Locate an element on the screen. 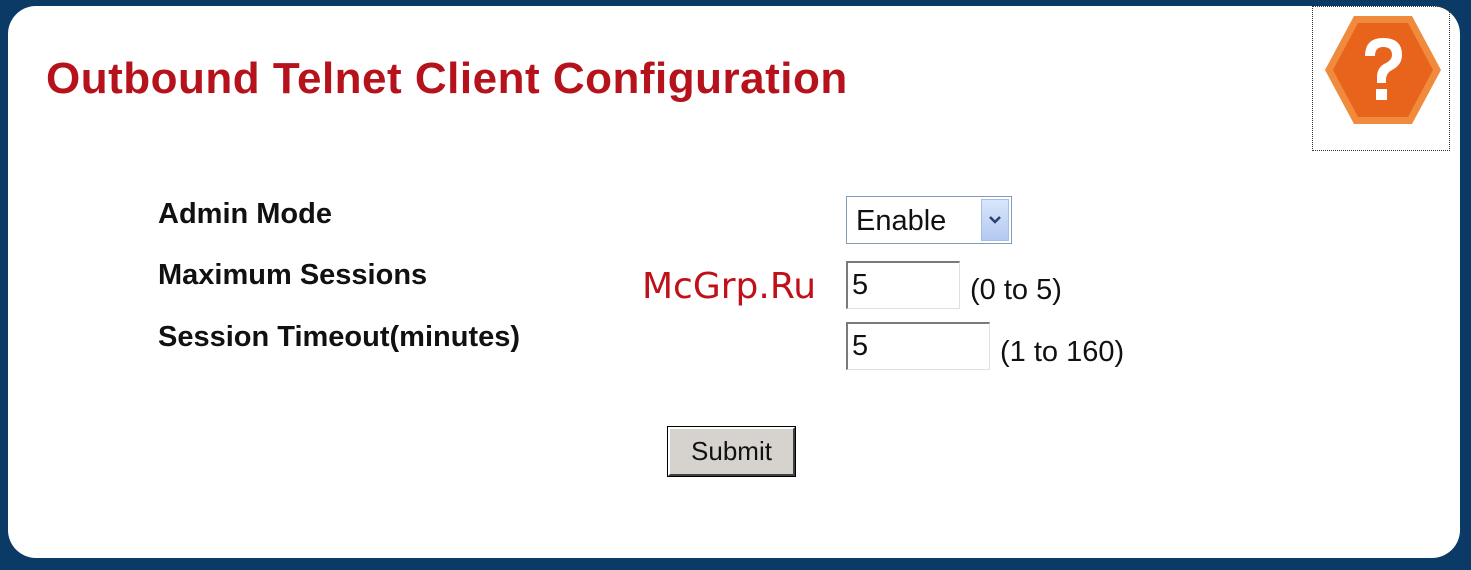  session-timeout-range: (1 to 160) is located at coordinates (1062, 352).